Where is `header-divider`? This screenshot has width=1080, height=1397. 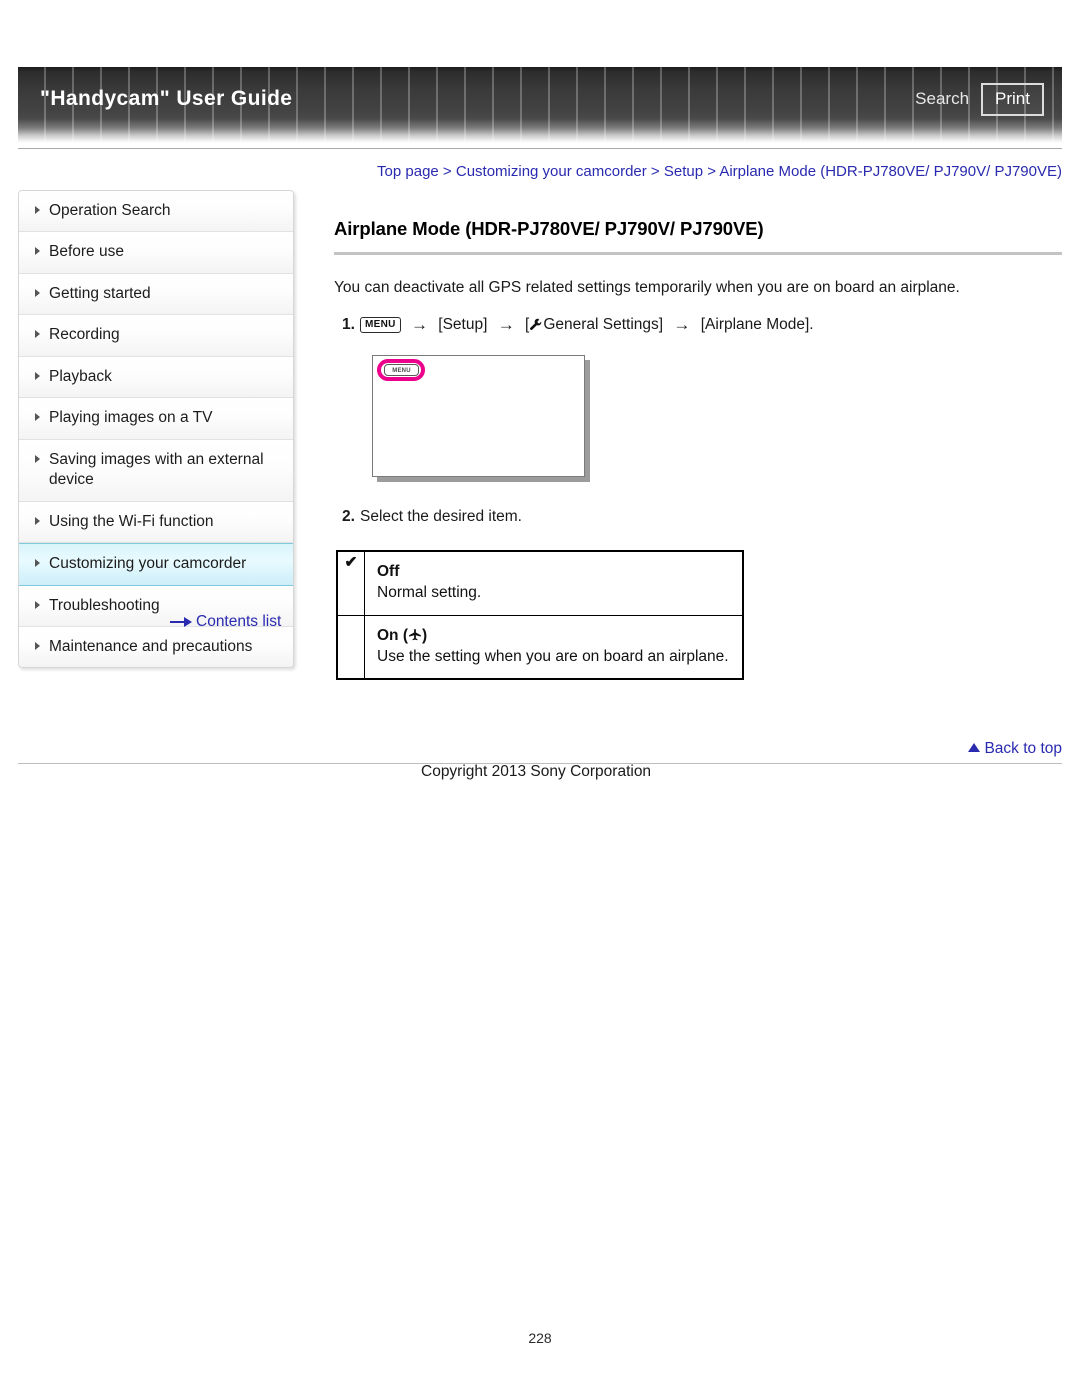 header-divider is located at coordinates (540, 148).